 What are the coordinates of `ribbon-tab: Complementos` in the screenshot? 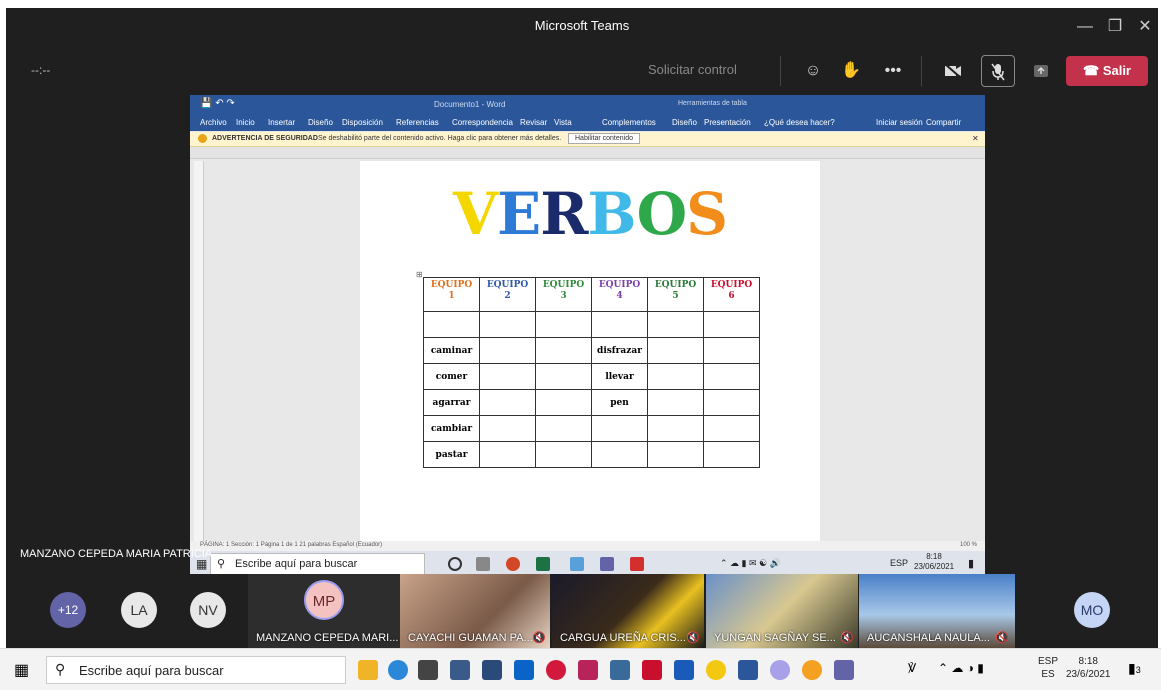 It's located at (629, 122).